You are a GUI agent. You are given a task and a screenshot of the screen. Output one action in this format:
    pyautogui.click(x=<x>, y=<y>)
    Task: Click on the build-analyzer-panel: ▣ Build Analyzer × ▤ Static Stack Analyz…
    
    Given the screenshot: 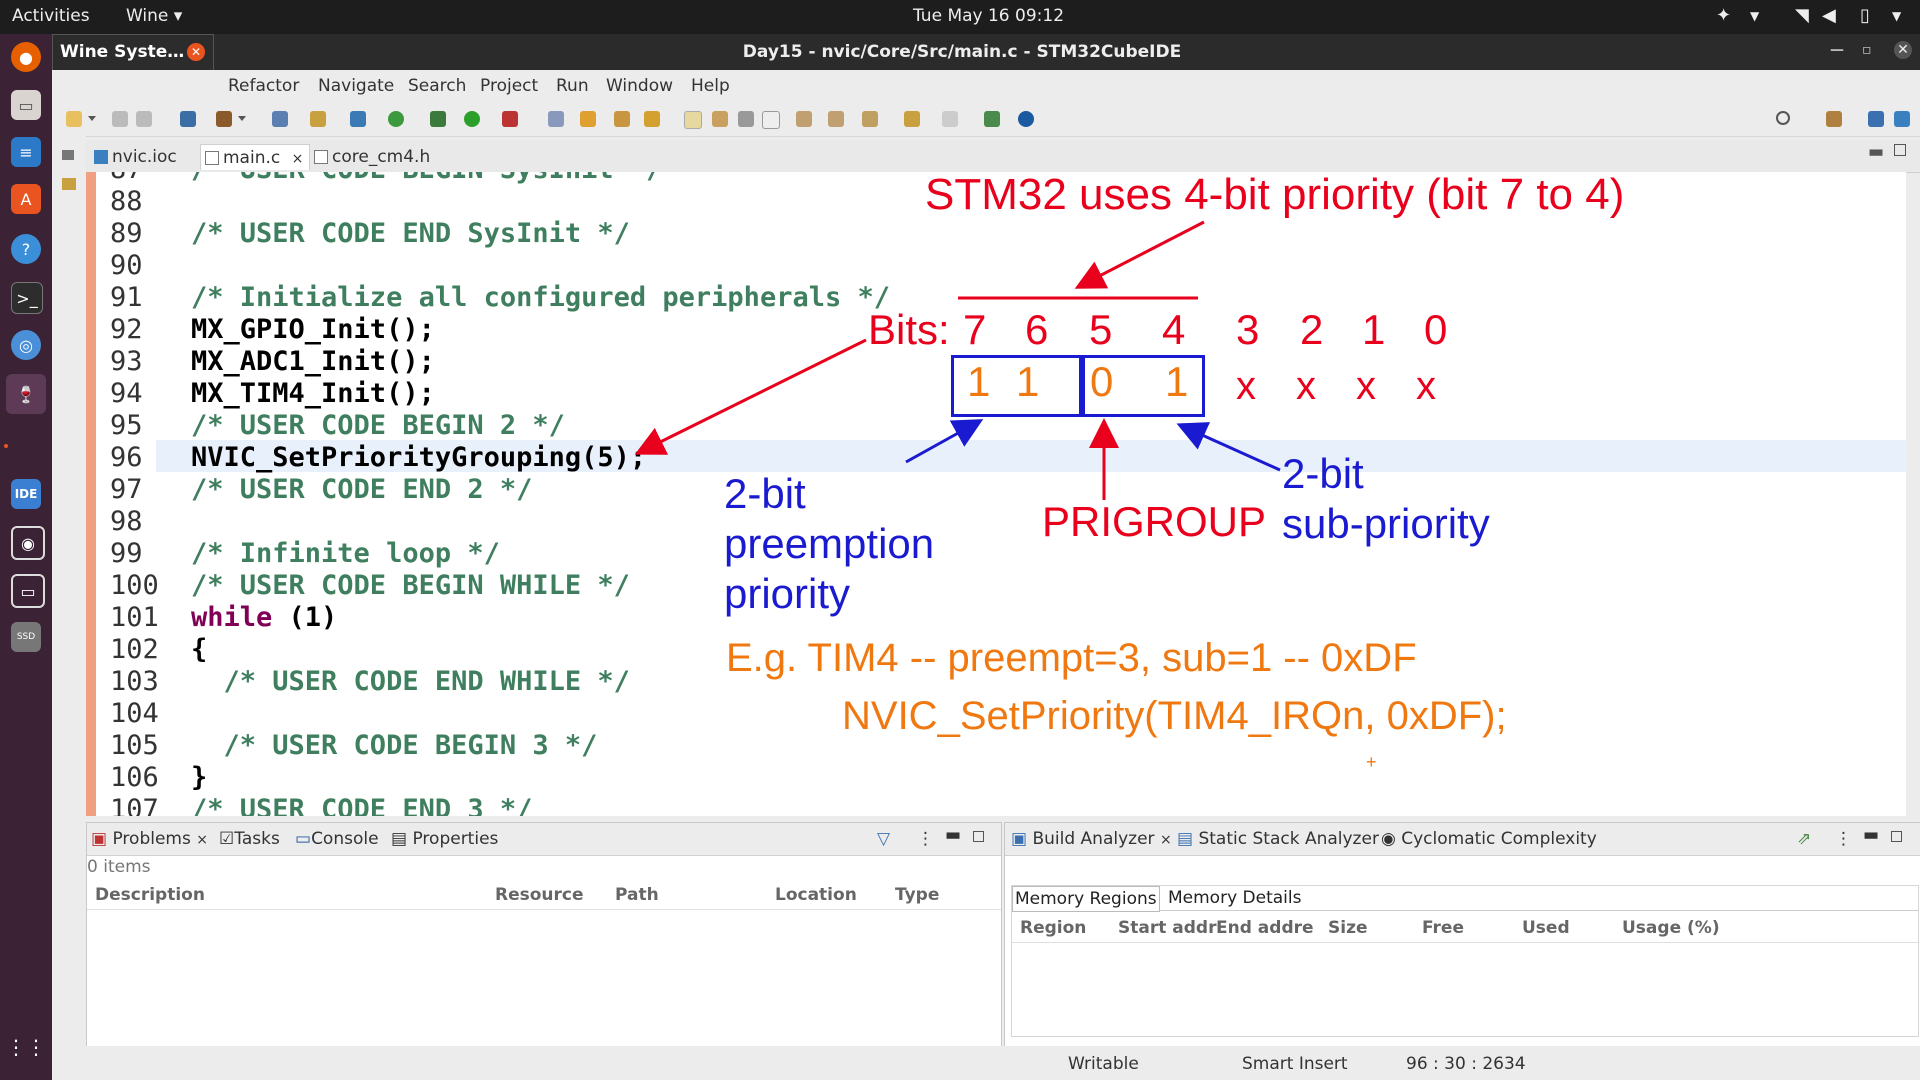 What is the action you would take?
    pyautogui.click(x=1462, y=936)
    